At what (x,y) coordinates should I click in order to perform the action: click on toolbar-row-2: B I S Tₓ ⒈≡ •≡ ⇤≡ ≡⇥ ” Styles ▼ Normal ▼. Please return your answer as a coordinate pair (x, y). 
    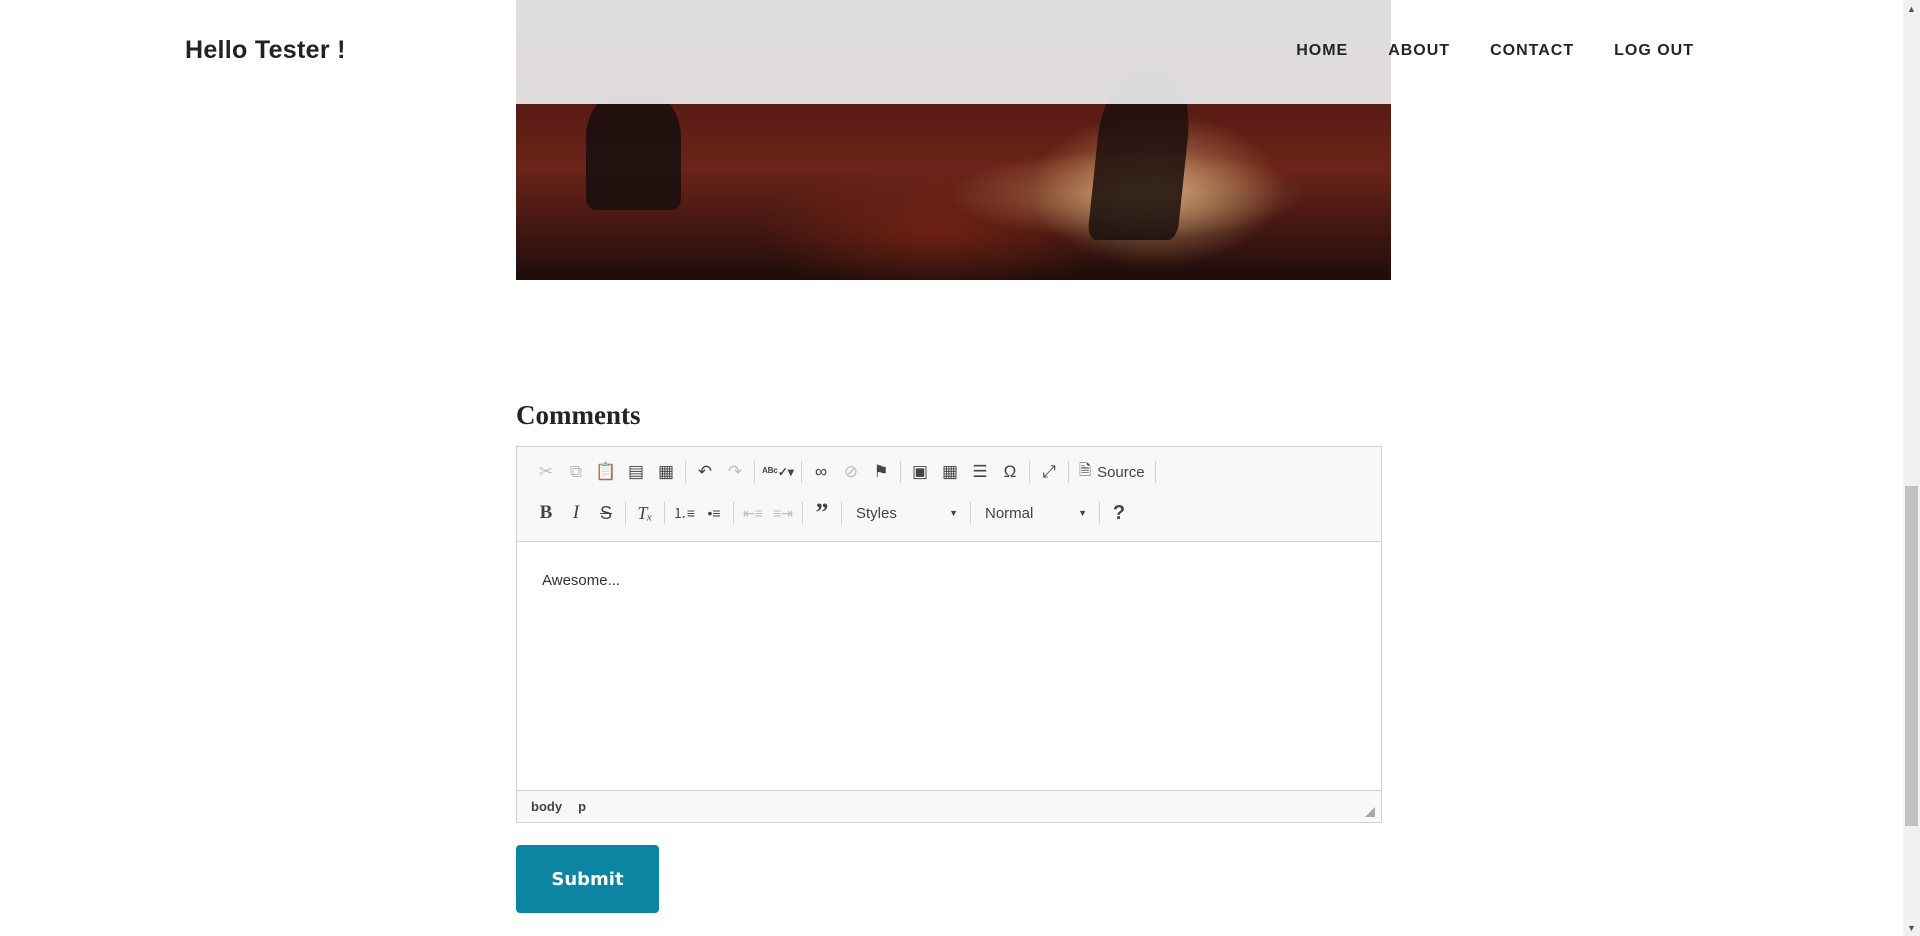
    Looking at the image, I should click on (832, 513).